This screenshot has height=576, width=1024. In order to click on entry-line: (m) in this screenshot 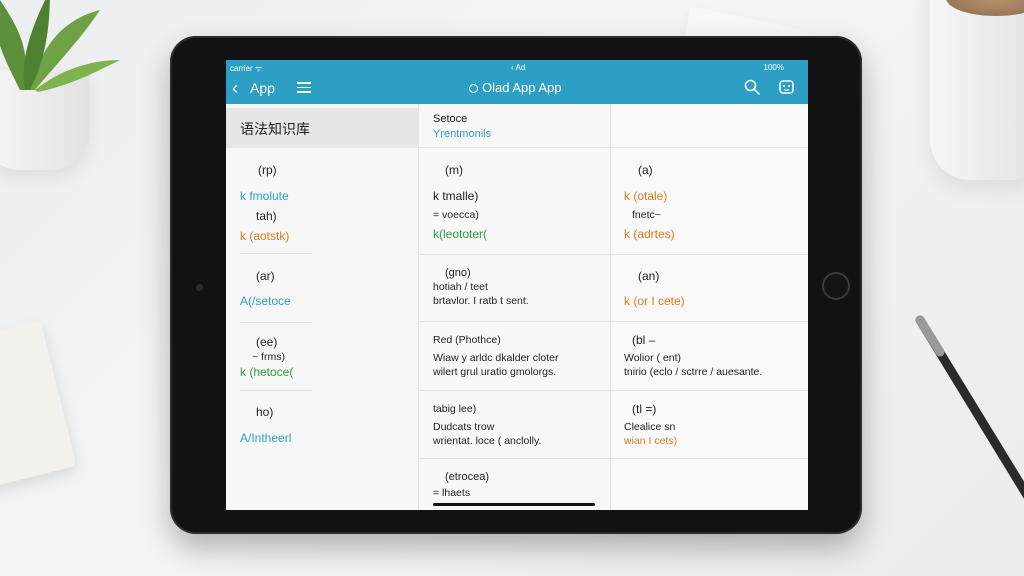, I will do `click(454, 170)`.